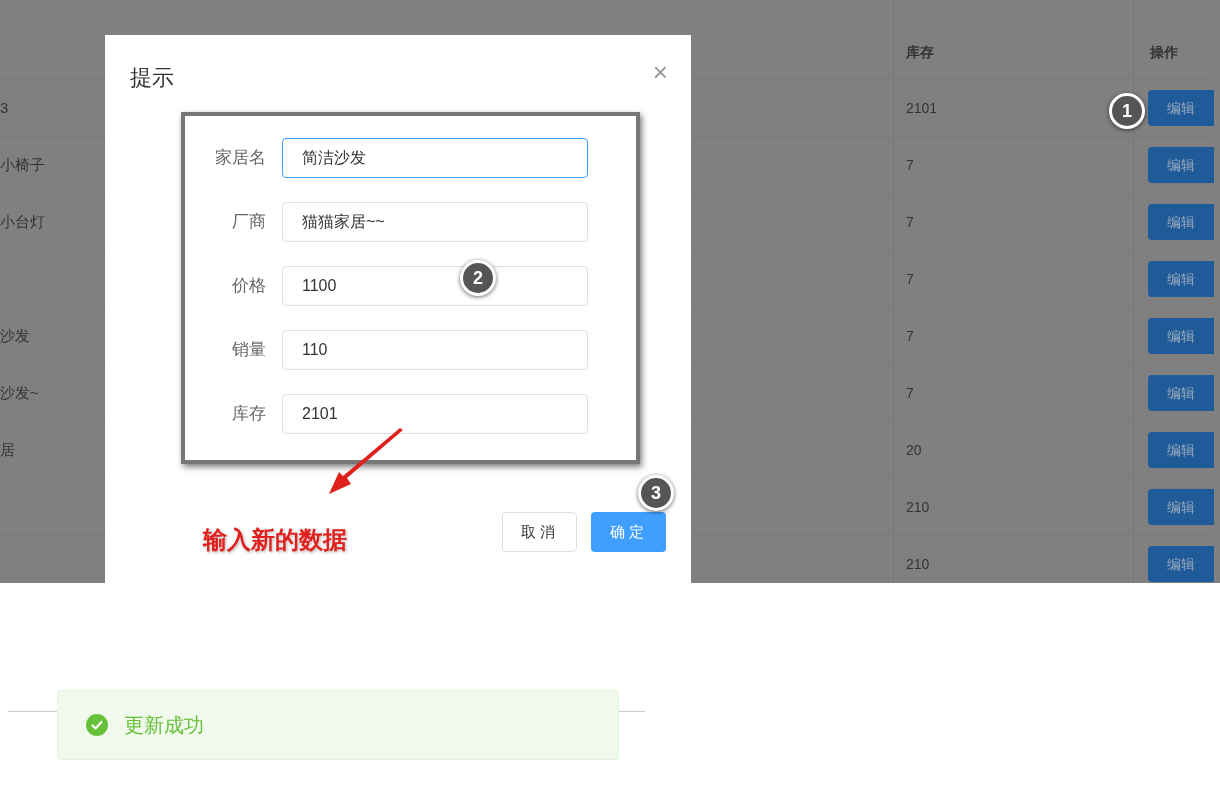 The height and width of the screenshot is (786, 1220). I want to click on table-cell-text: 20, so click(914, 450).